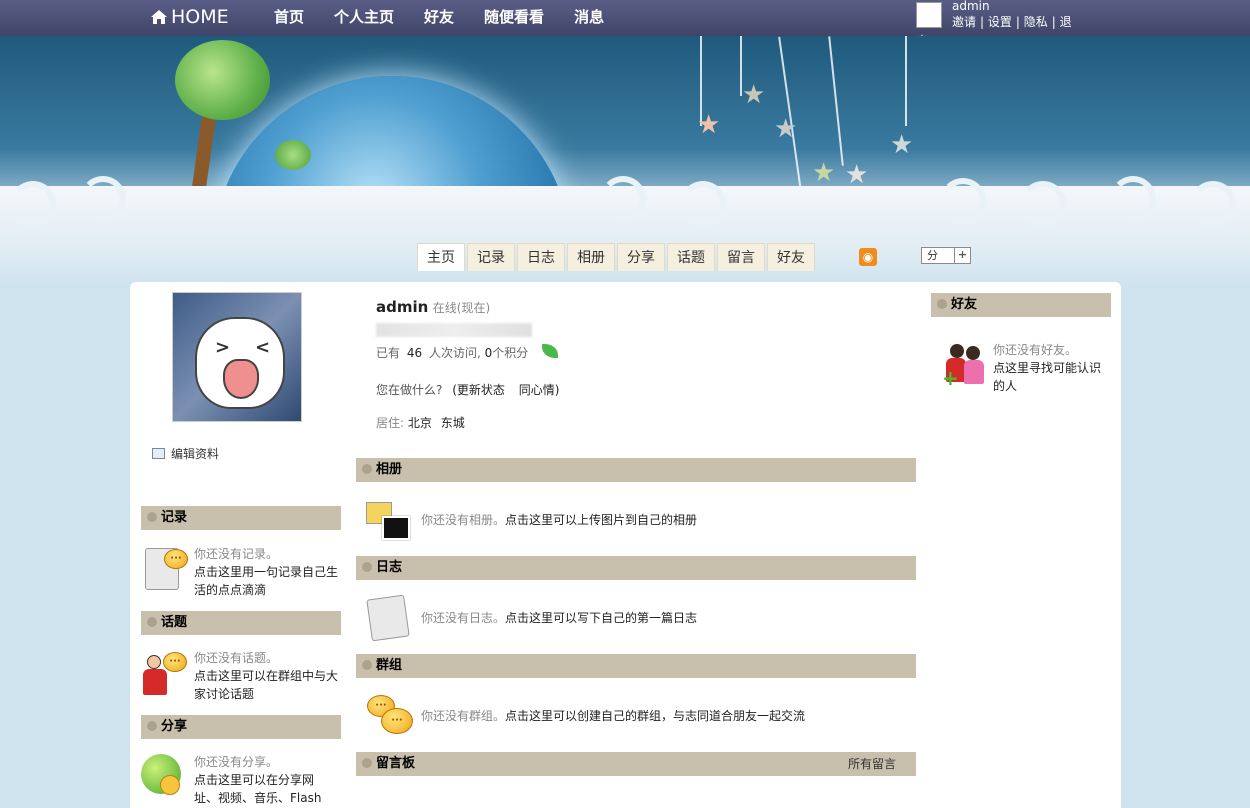 This screenshot has width=1250, height=808. Describe the element at coordinates (396, 763) in the screenshot. I see `guestbook-title: 留言板` at that location.